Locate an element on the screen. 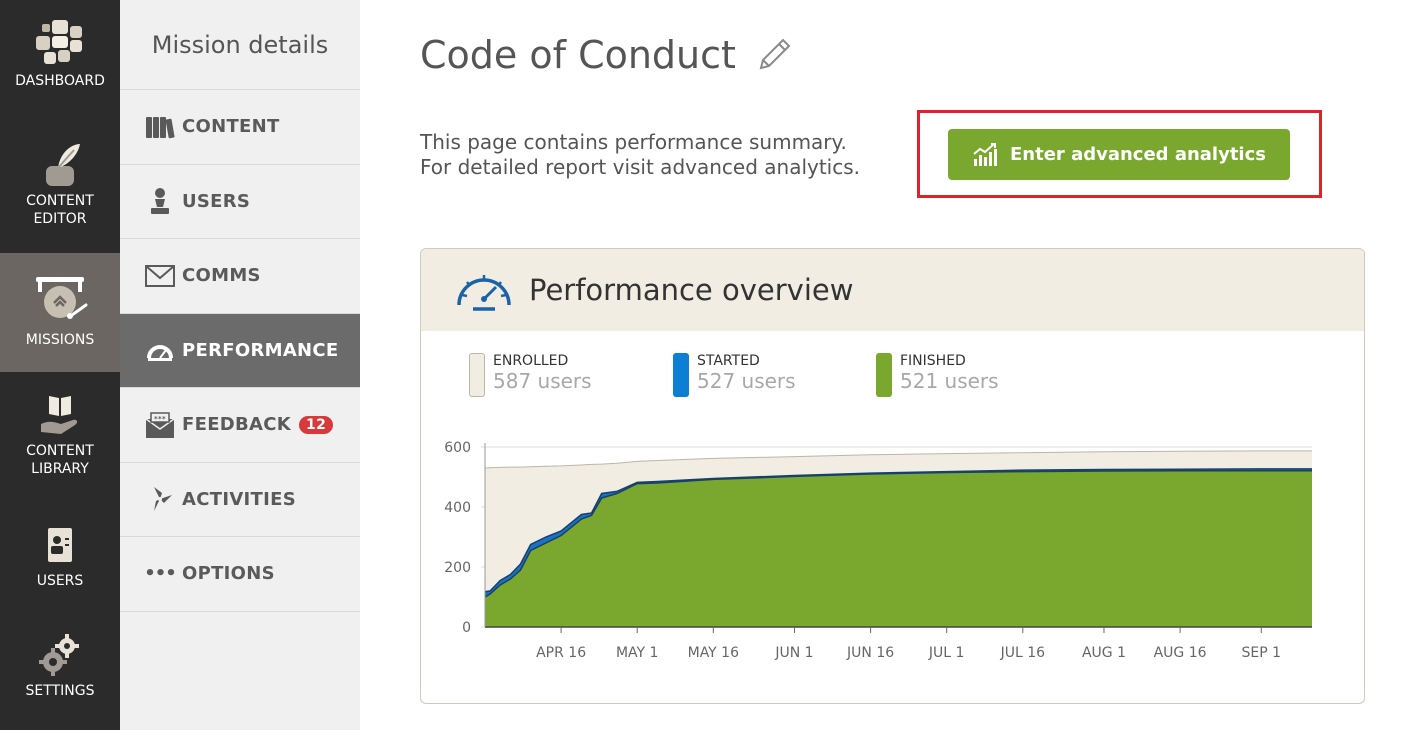 This screenshot has height=730, width=1425. legend-enrolled: ENROLLED 587 users is located at coordinates (530, 375).